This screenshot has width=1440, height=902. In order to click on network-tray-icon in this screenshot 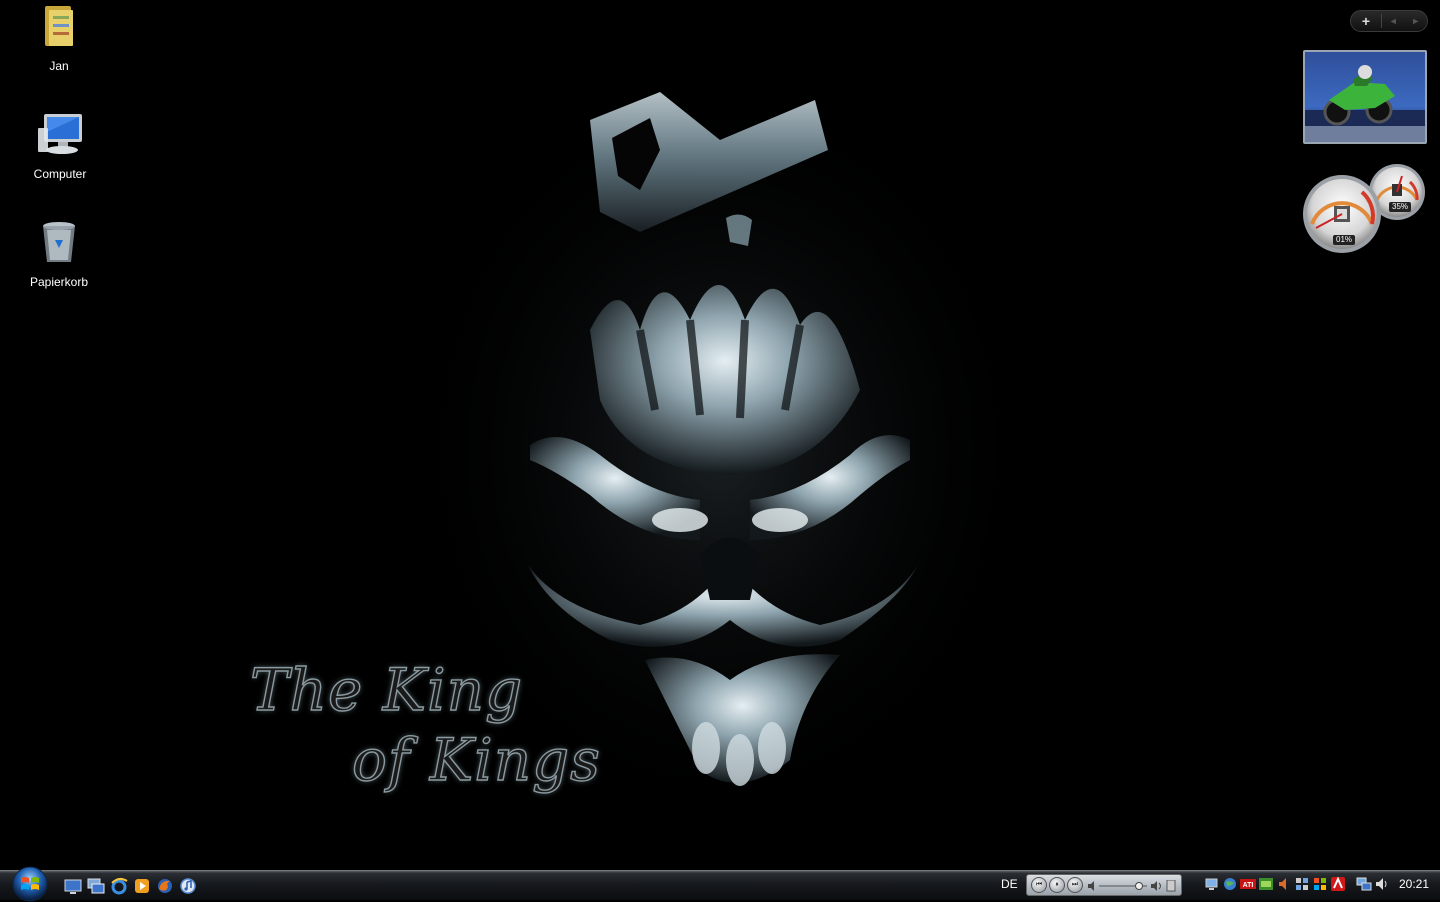, I will do `click(1212, 884)`.